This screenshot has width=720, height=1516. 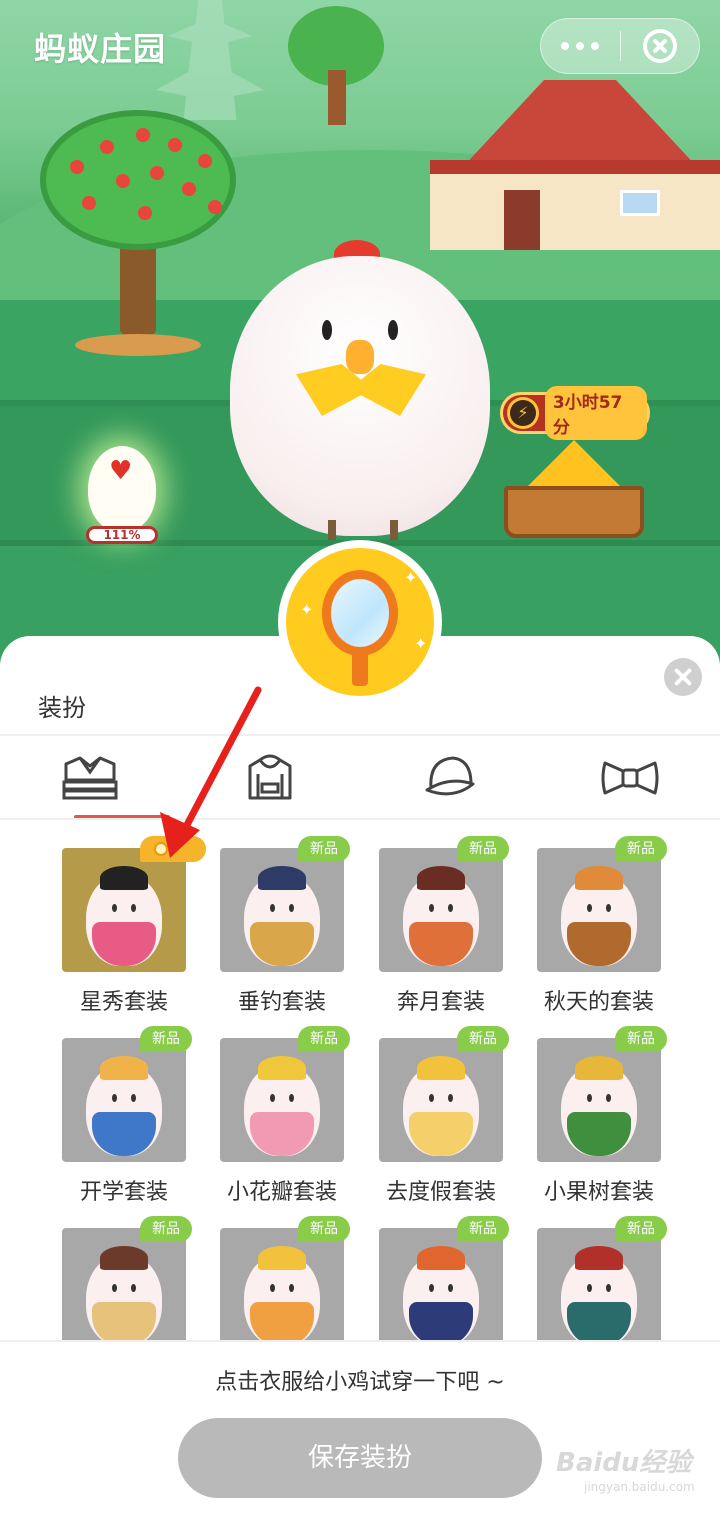 What do you see at coordinates (575, 165) in the screenshot?
I see `farm-house` at bounding box center [575, 165].